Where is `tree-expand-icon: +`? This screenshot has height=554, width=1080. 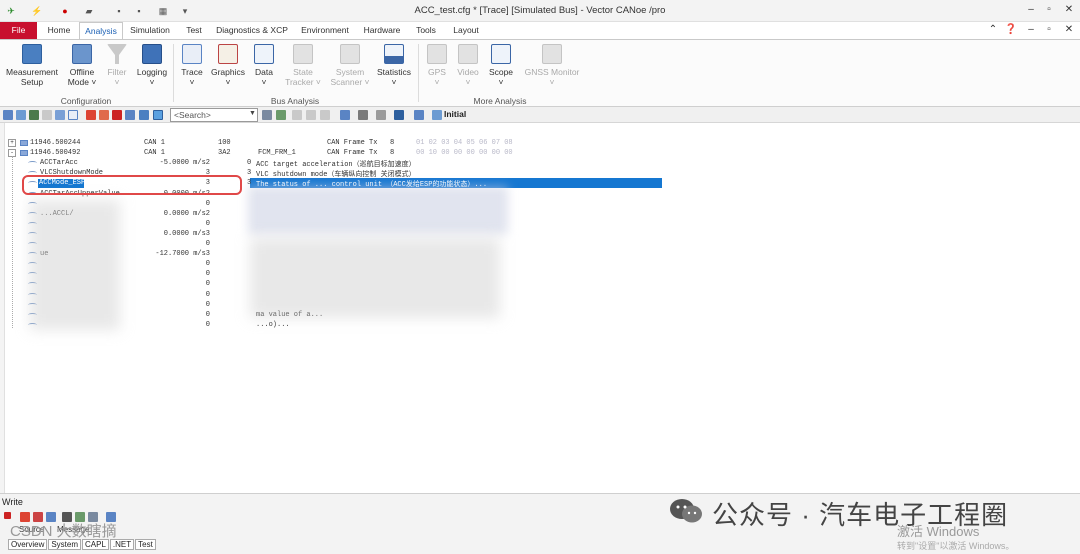
tree-expand-icon: + is located at coordinates (12, 143).